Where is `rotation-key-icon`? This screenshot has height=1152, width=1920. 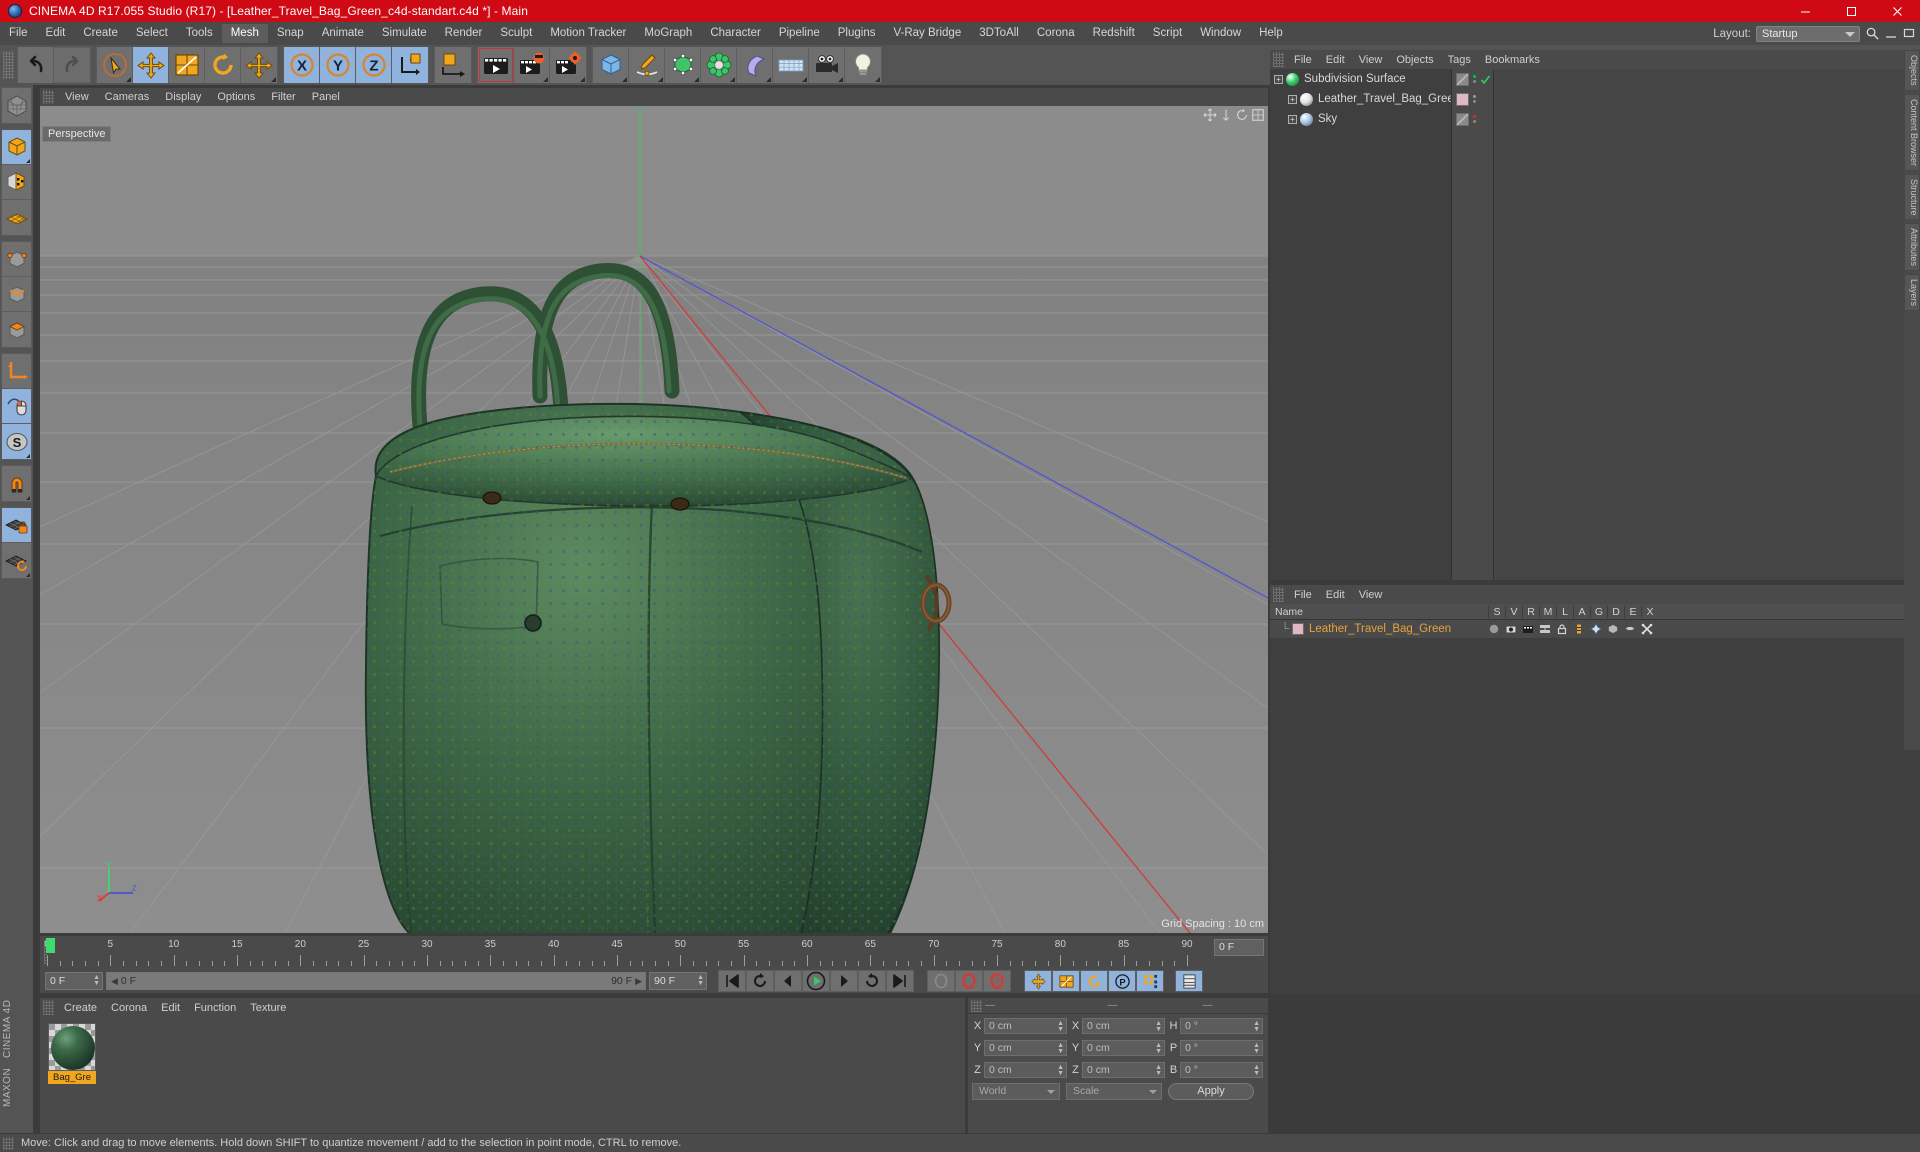 rotation-key-icon is located at coordinates (1094, 981).